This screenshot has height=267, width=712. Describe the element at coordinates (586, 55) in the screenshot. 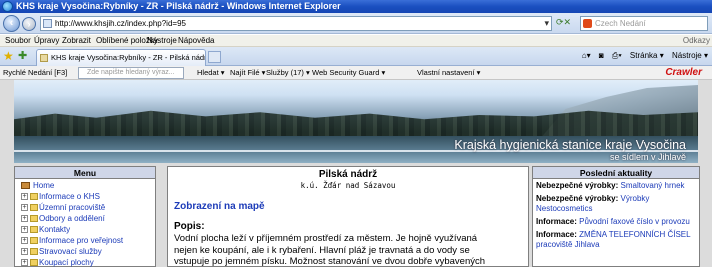

I see `home-icon: ⌂▾` at that location.